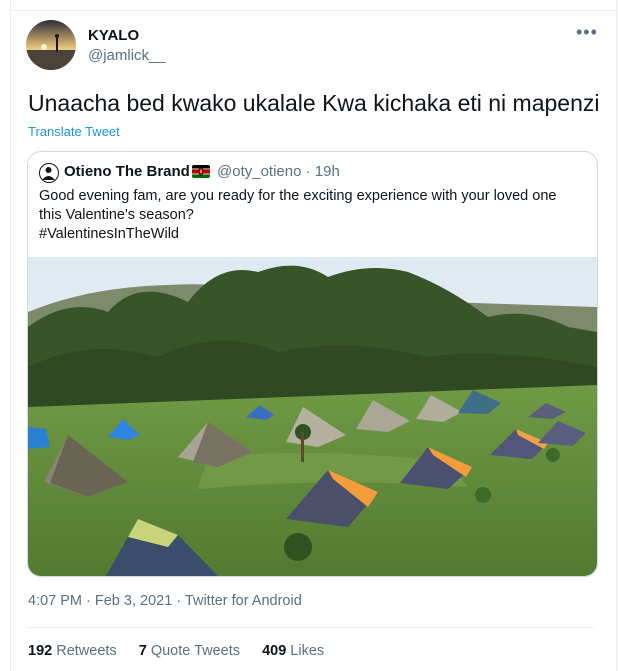 The image size is (618, 671). Describe the element at coordinates (51, 45) in the screenshot. I see `author-avatar` at that location.